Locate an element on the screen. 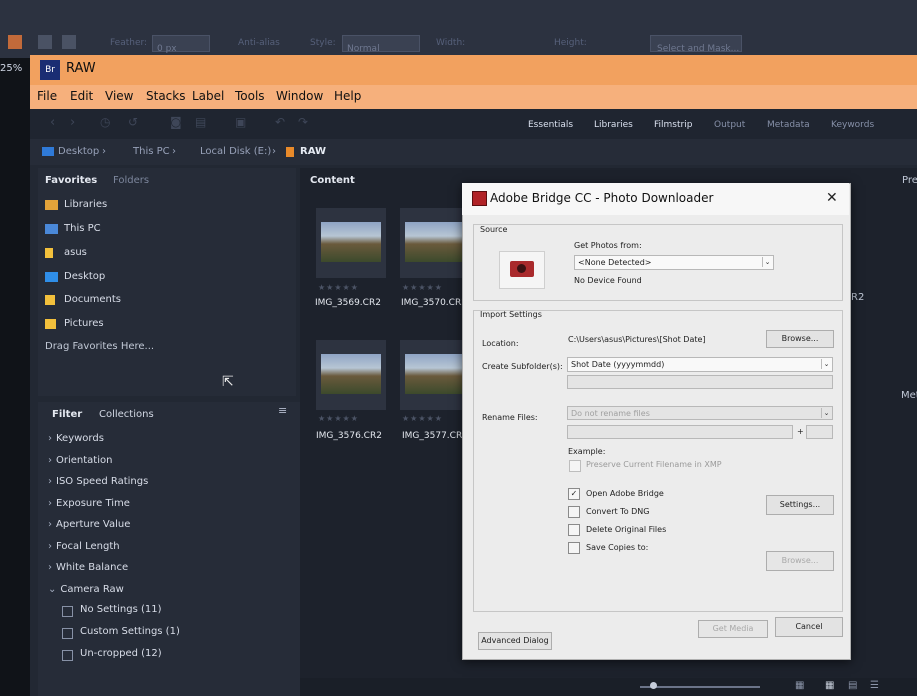  camera-raw-option: Un-cropped (12) is located at coordinates (121, 653).